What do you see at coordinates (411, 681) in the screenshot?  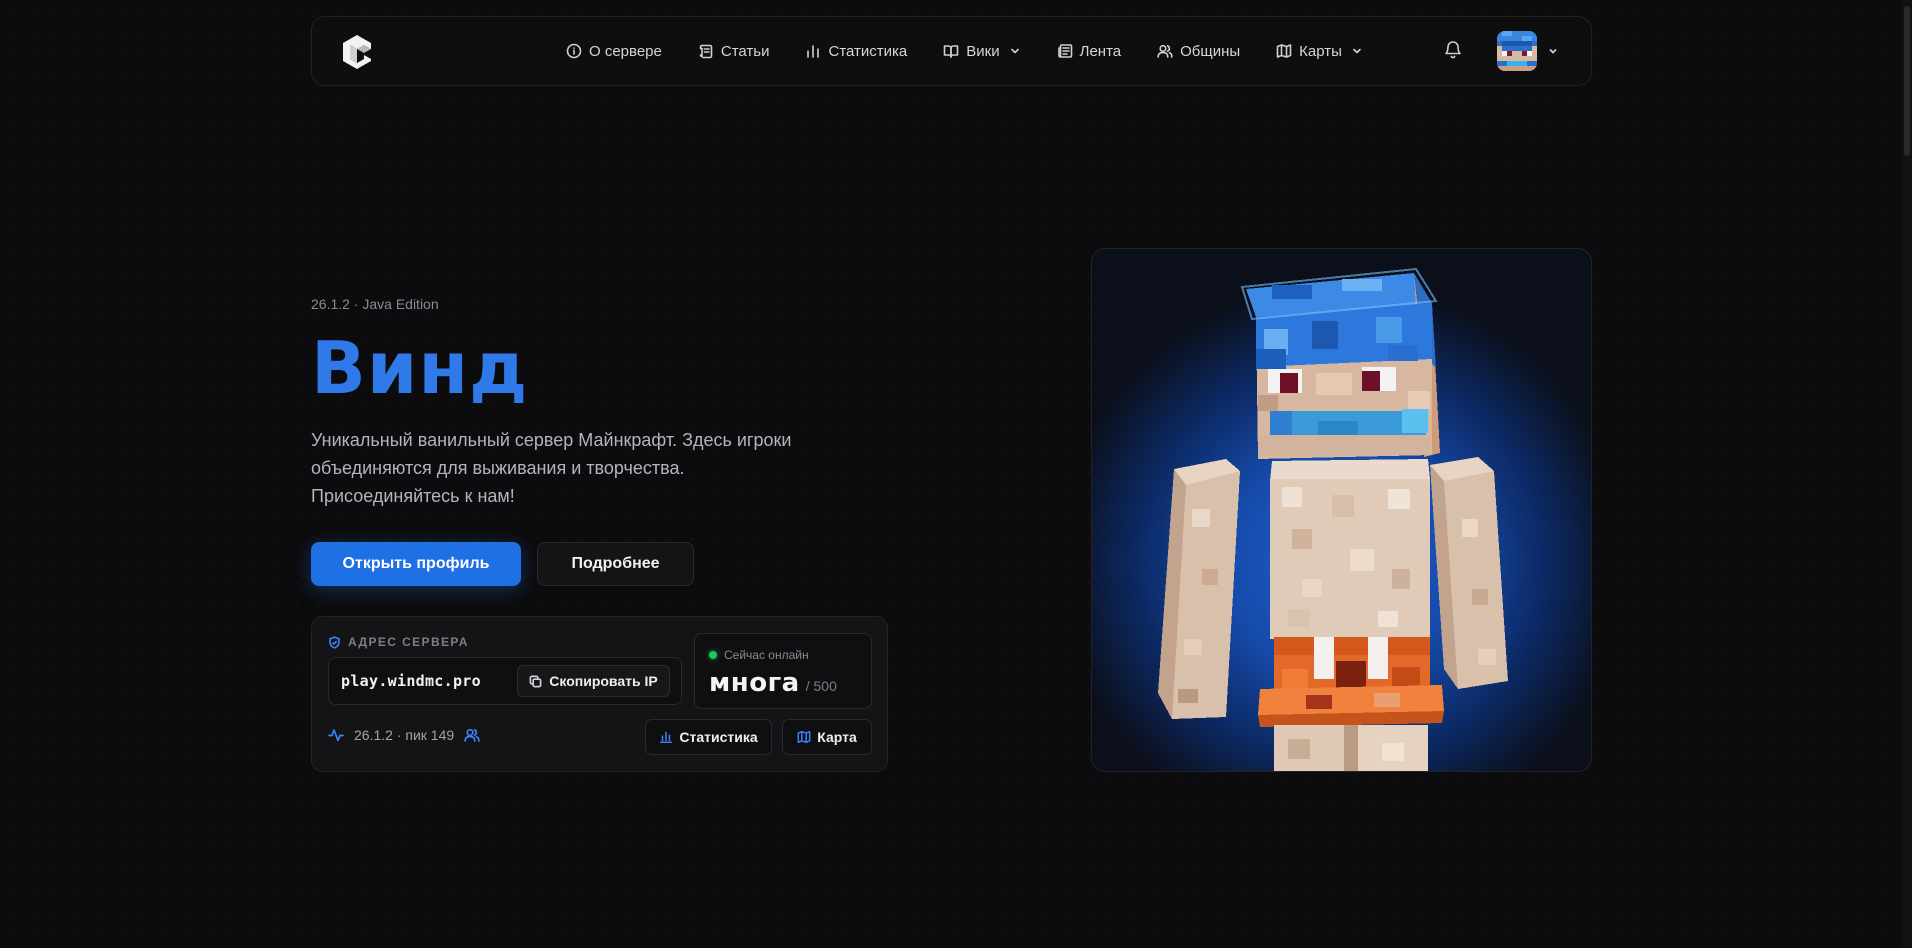 I see `server-address: play.windmc.pro` at bounding box center [411, 681].